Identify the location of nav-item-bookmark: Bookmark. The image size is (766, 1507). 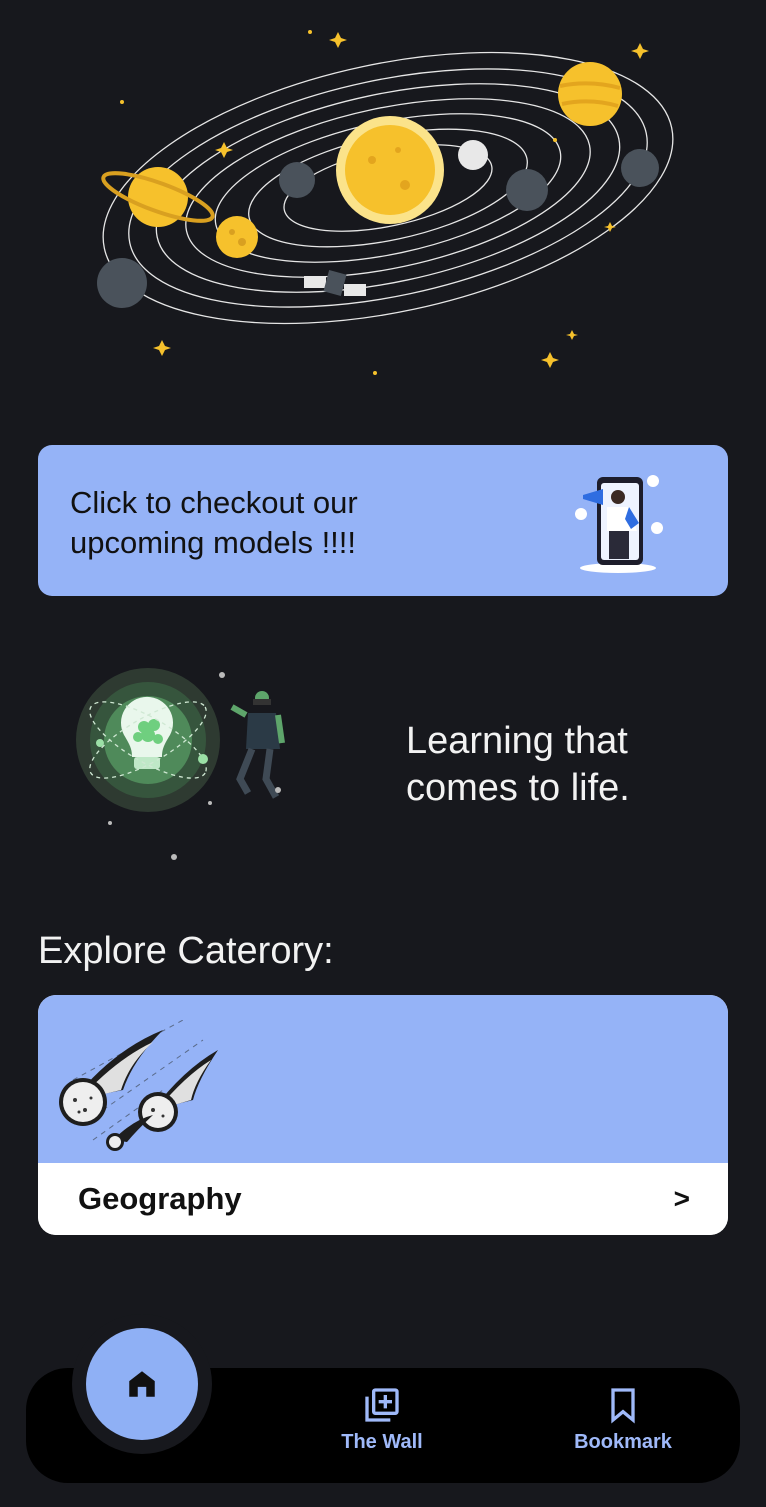
(623, 1419).